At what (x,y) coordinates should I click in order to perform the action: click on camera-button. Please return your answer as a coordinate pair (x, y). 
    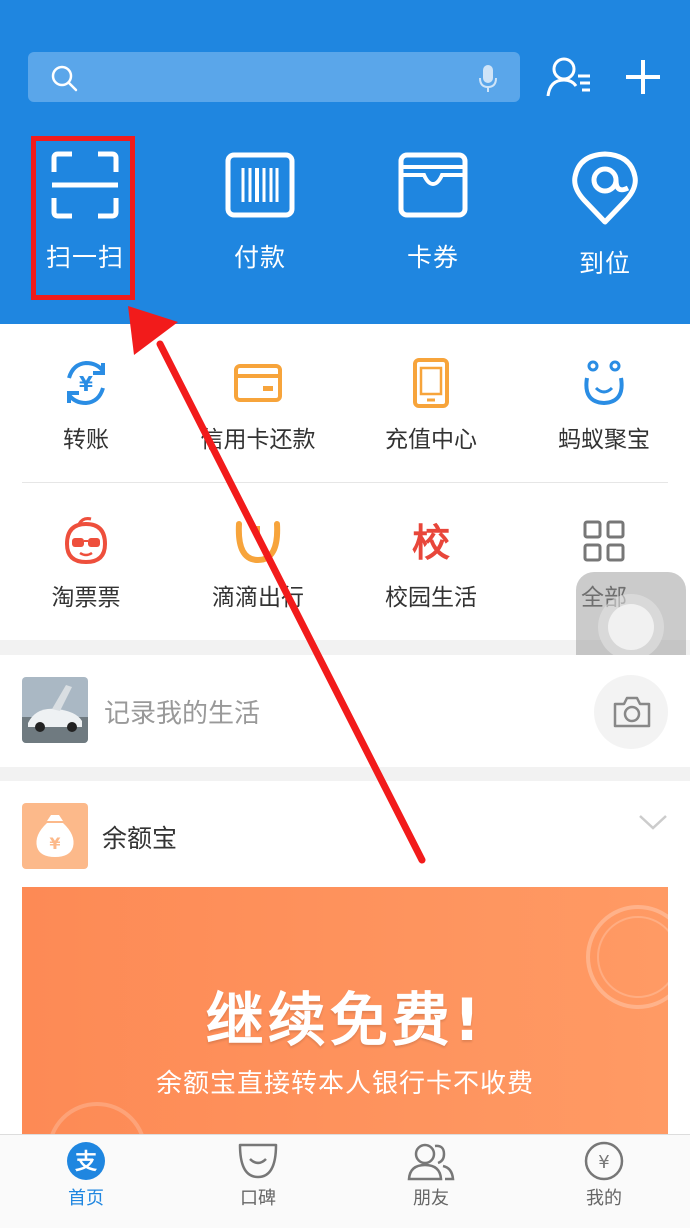
    Looking at the image, I should click on (631, 712).